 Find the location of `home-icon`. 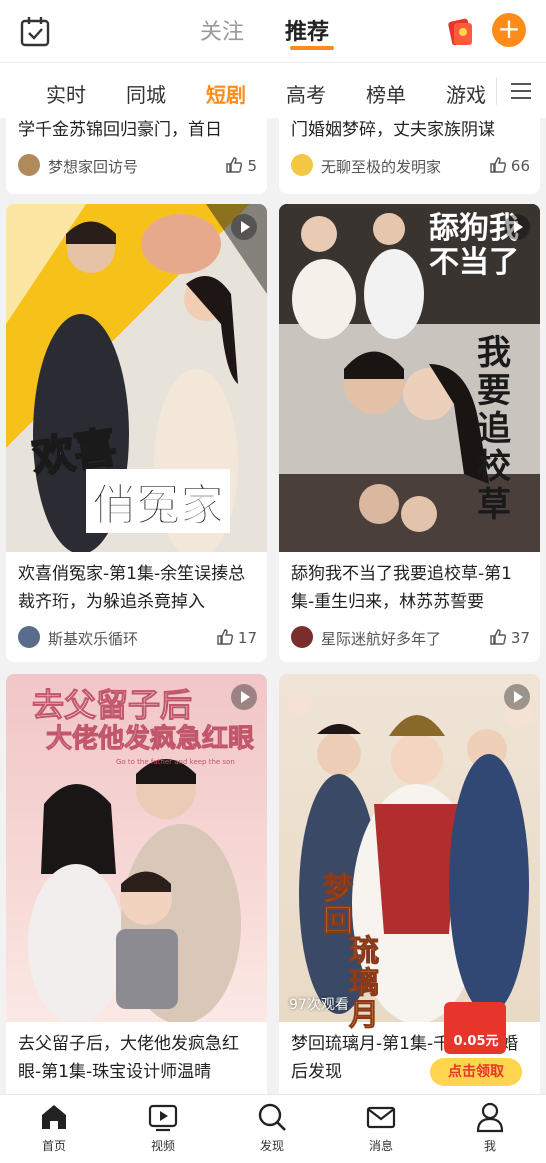

home-icon is located at coordinates (54, 1117).